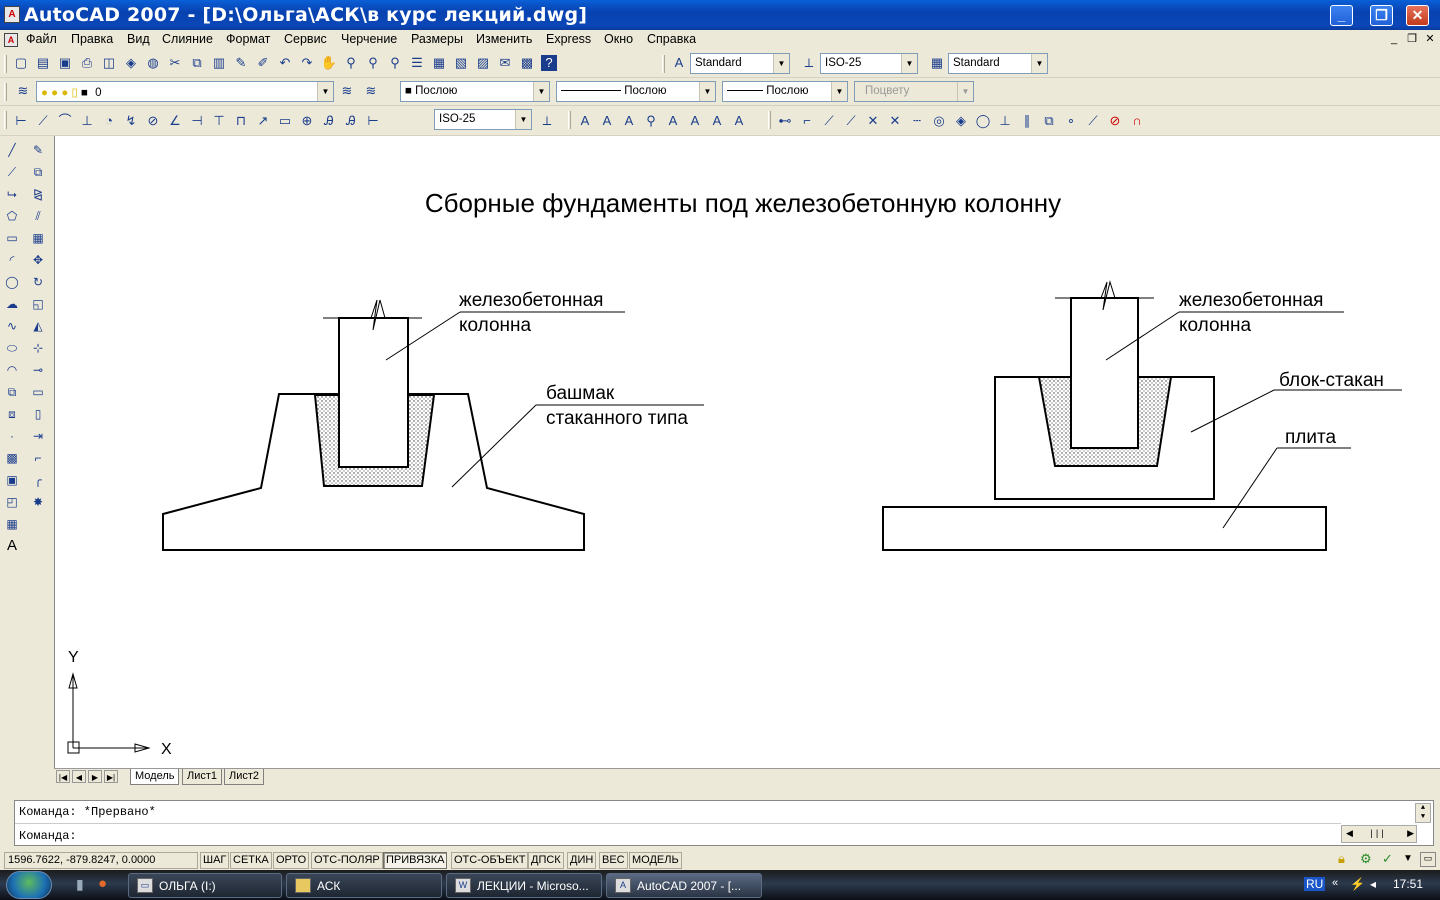 The width and height of the screenshot is (1440, 900). I want to click on move-icon: ✥, so click(38, 260).